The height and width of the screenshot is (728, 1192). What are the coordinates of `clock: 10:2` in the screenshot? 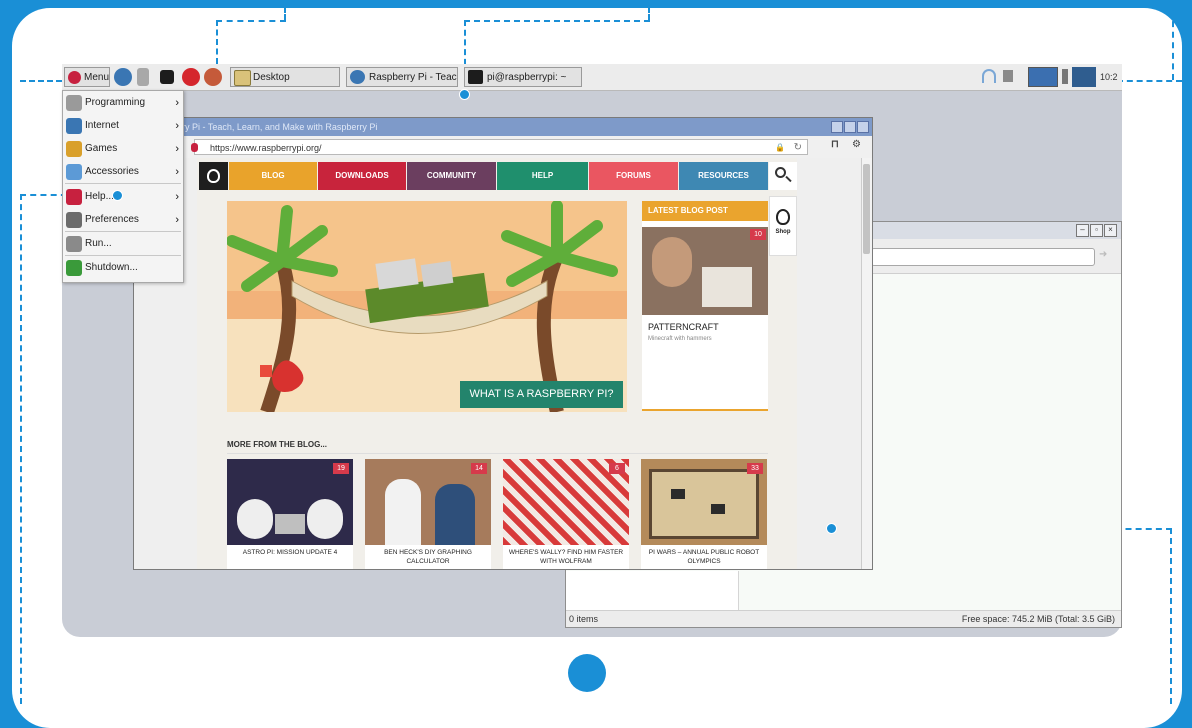 It's located at (1109, 77).